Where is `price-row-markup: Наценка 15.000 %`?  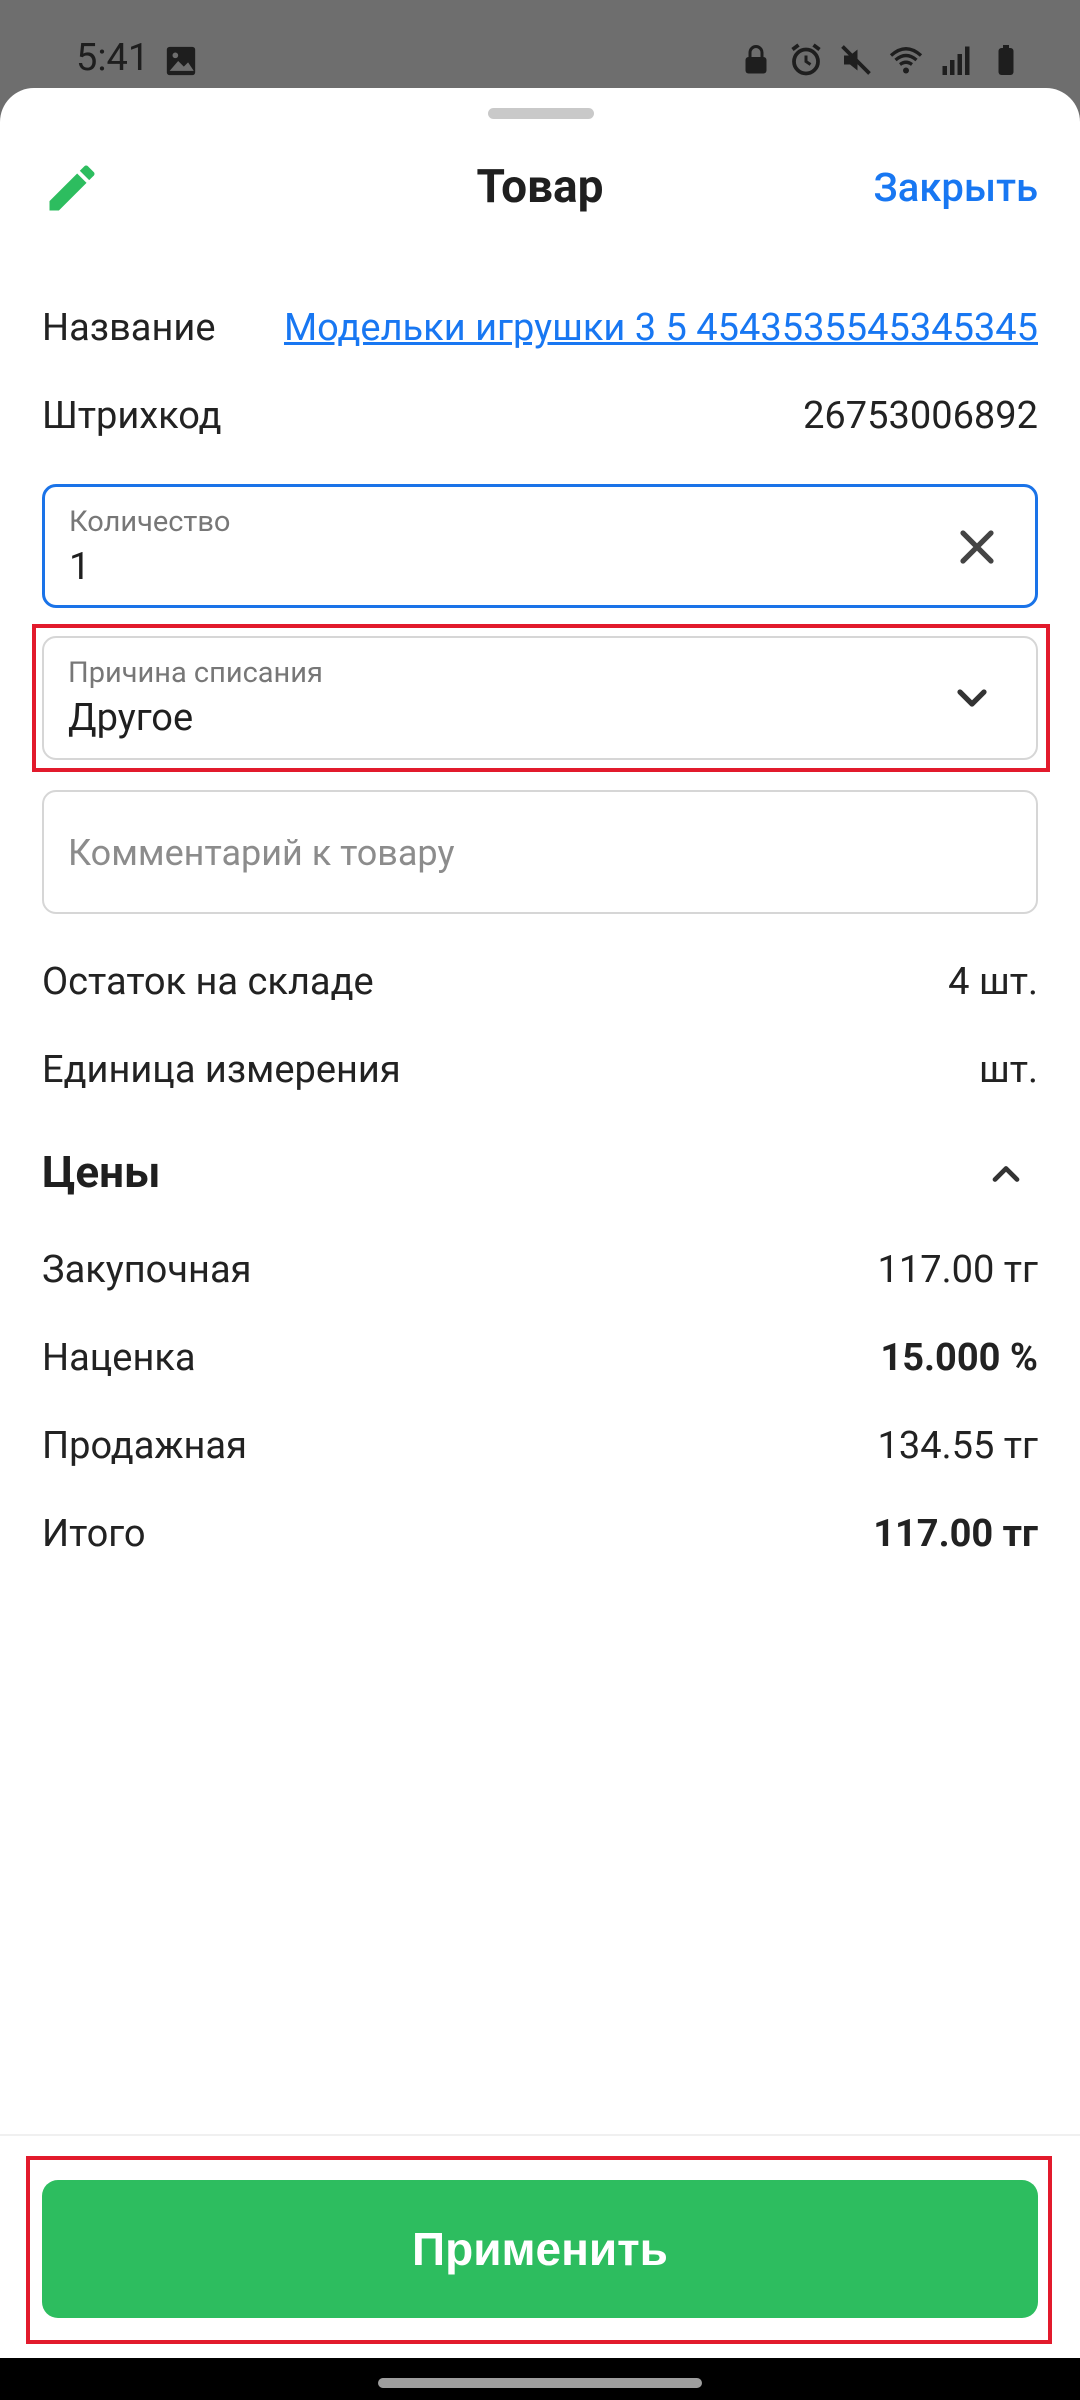
price-row-markup: Наценка 15.000 % is located at coordinates (540, 1358).